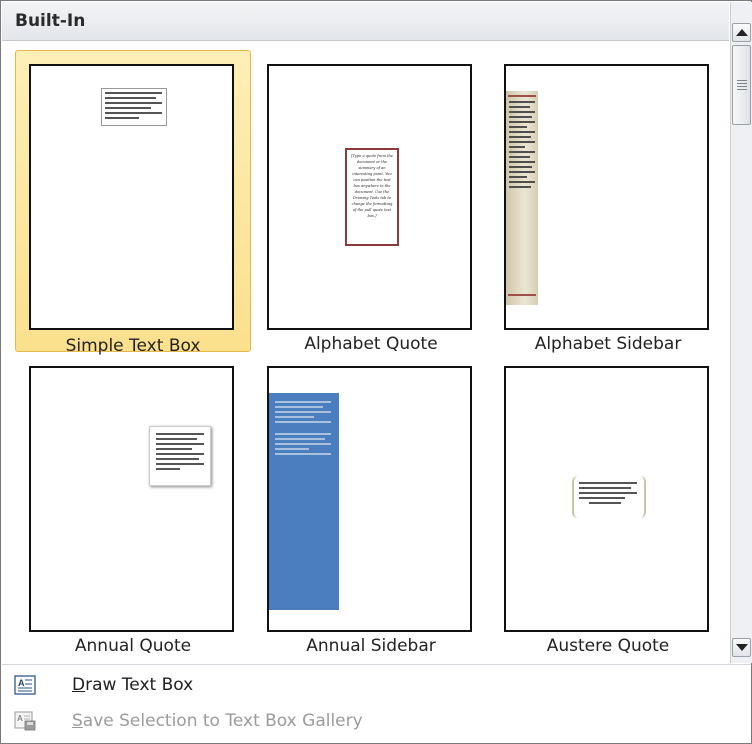  I want to click on tile-label: Alphabet Quote, so click(371, 344).